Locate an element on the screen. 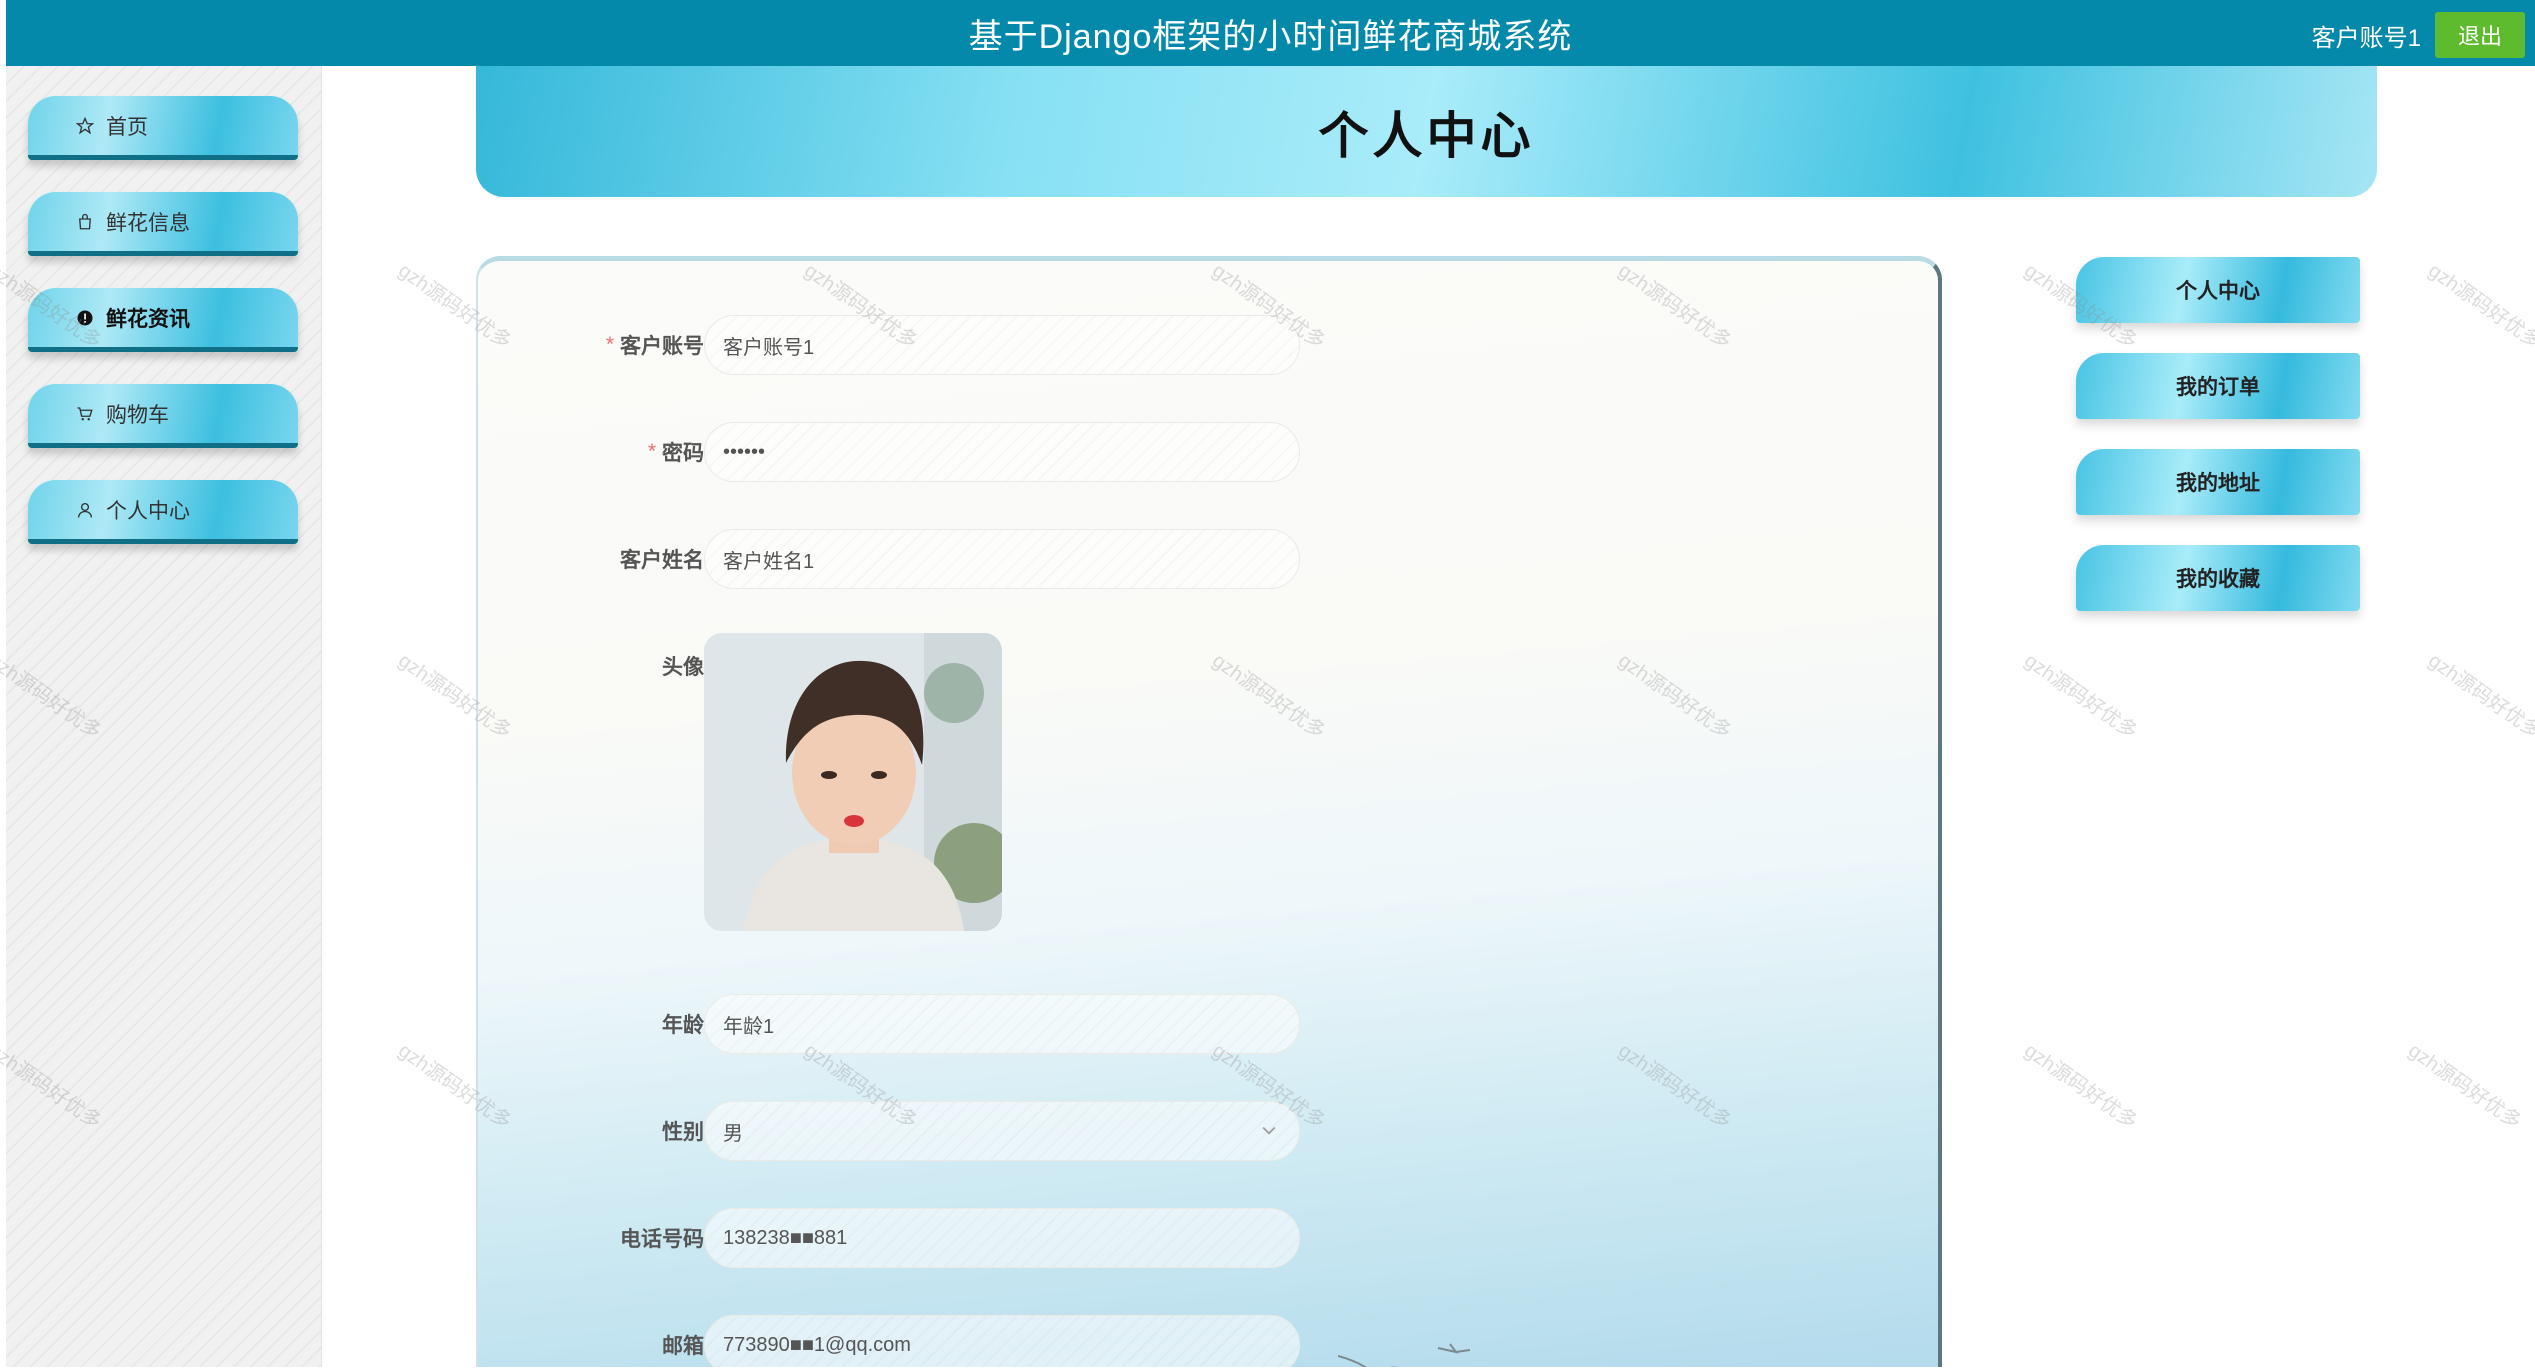  app-title: 基于Django框架的小时间鲜花商城系统 is located at coordinates (1270, 36).